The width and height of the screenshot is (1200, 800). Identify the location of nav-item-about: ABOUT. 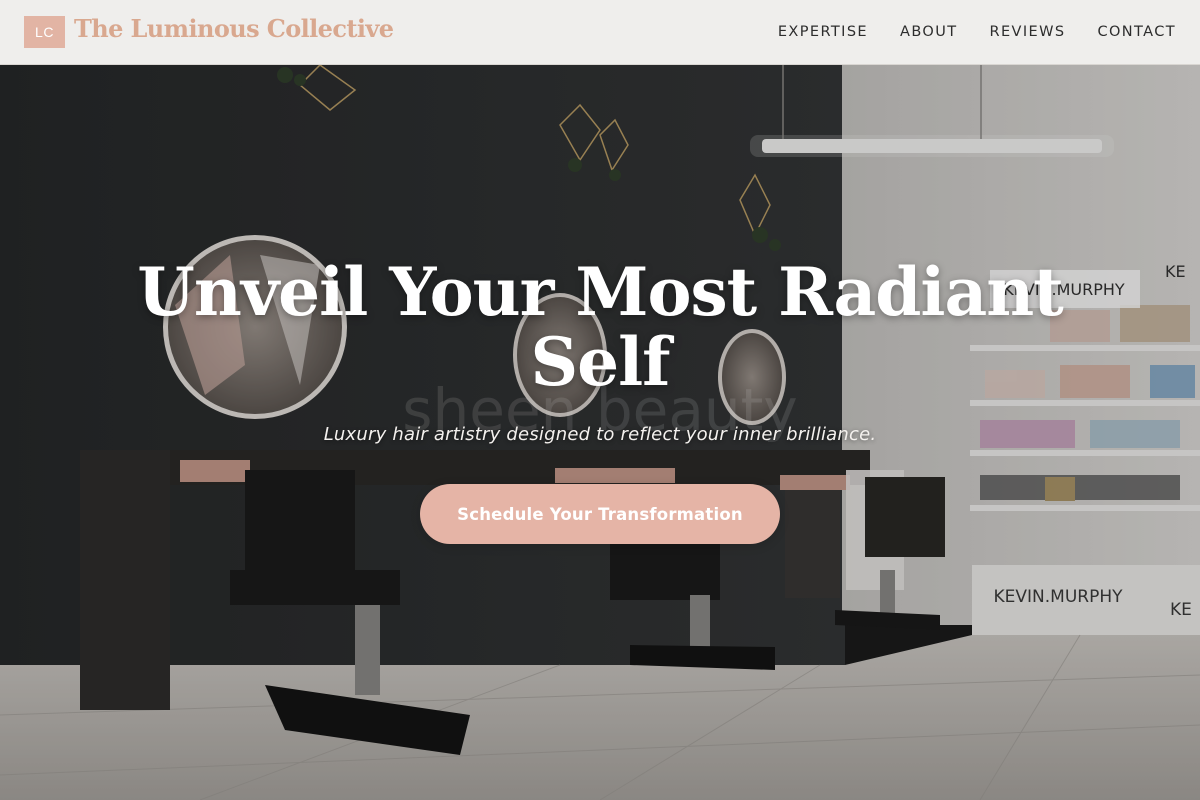
(929, 32).